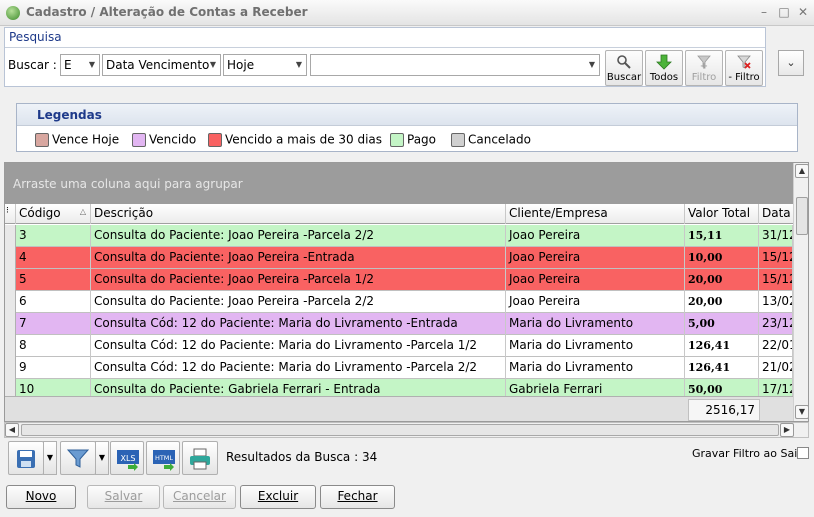  What do you see at coordinates (722, 280) in the screenshot?
I see `cell-valor: 20,00` at bounding box center [722, 280].